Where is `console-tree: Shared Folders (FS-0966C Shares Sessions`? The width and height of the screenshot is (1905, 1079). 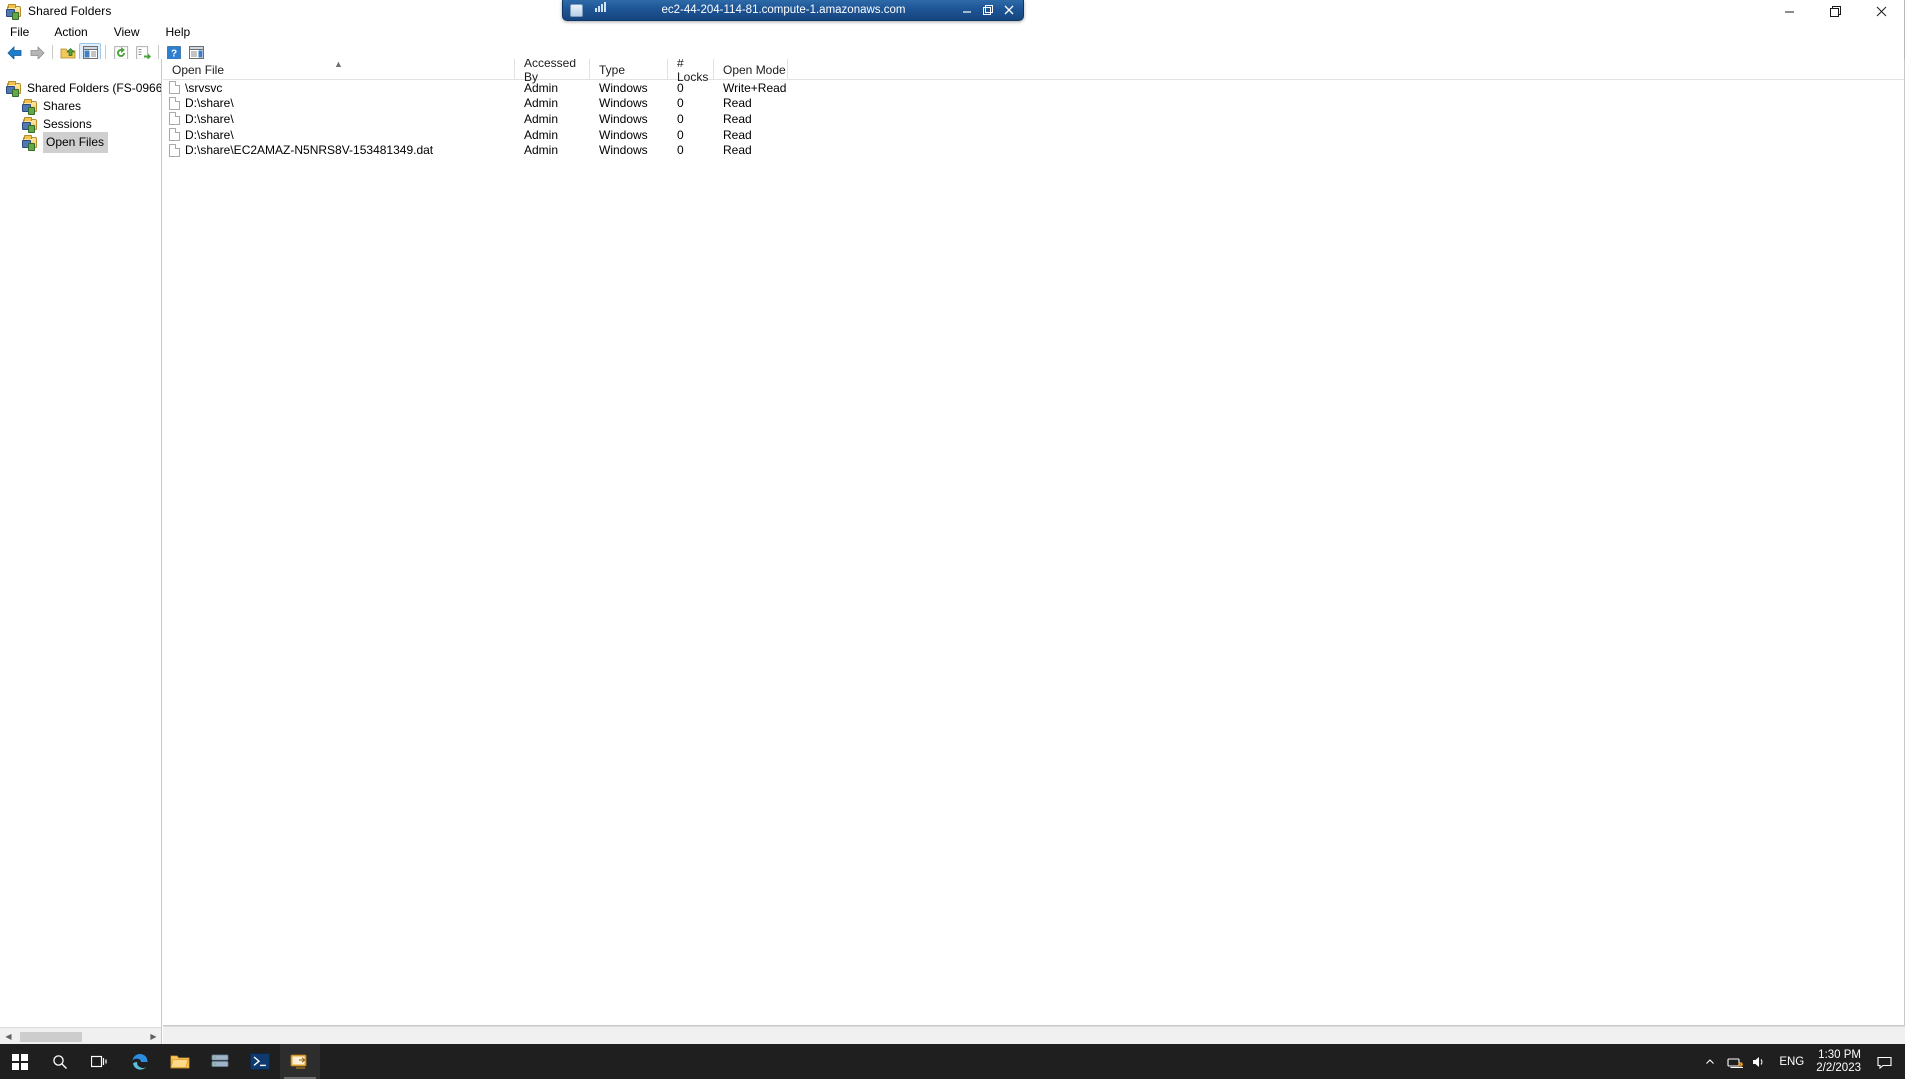
console-tree: Shared Folders (FS-0966C Shares Sessions is located at coordinates (80, 106).